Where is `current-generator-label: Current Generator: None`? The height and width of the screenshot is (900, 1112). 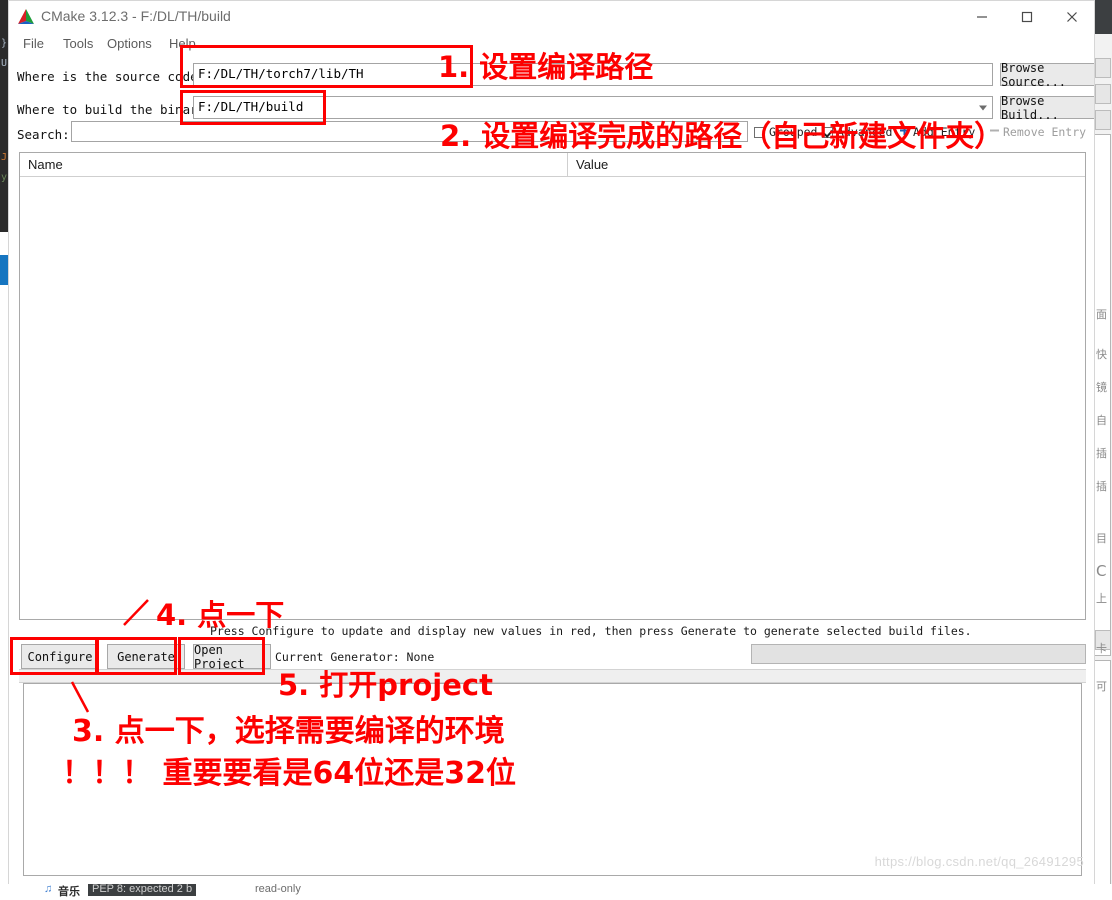 current-generator-label: Current Generator: None is located at coordinates (355, 657).